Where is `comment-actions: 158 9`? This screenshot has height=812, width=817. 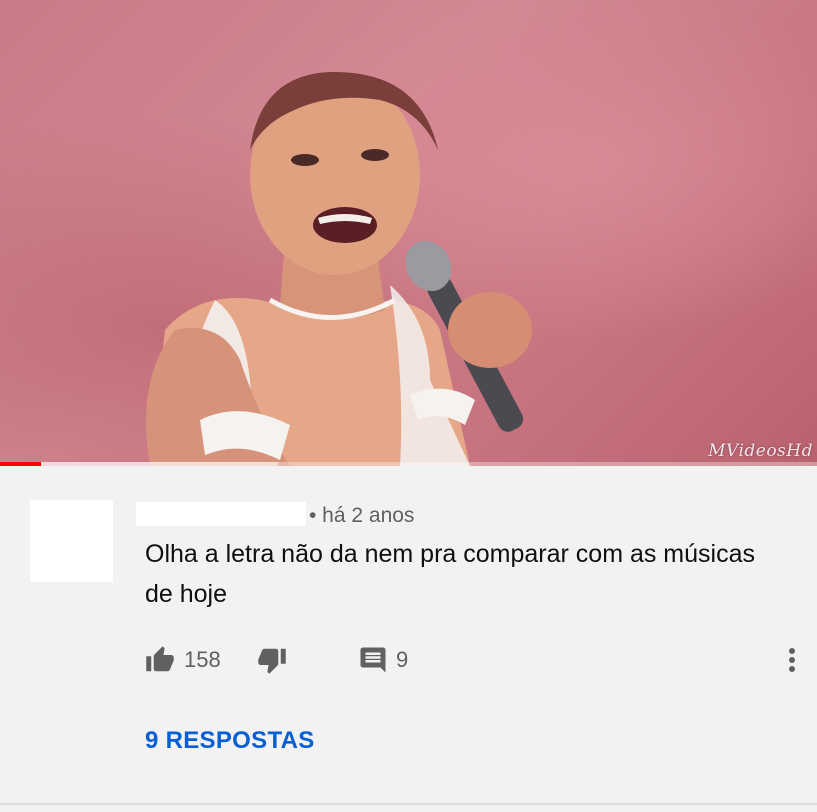
comment-actions: 158 9 is located at coordinates (408, 660).